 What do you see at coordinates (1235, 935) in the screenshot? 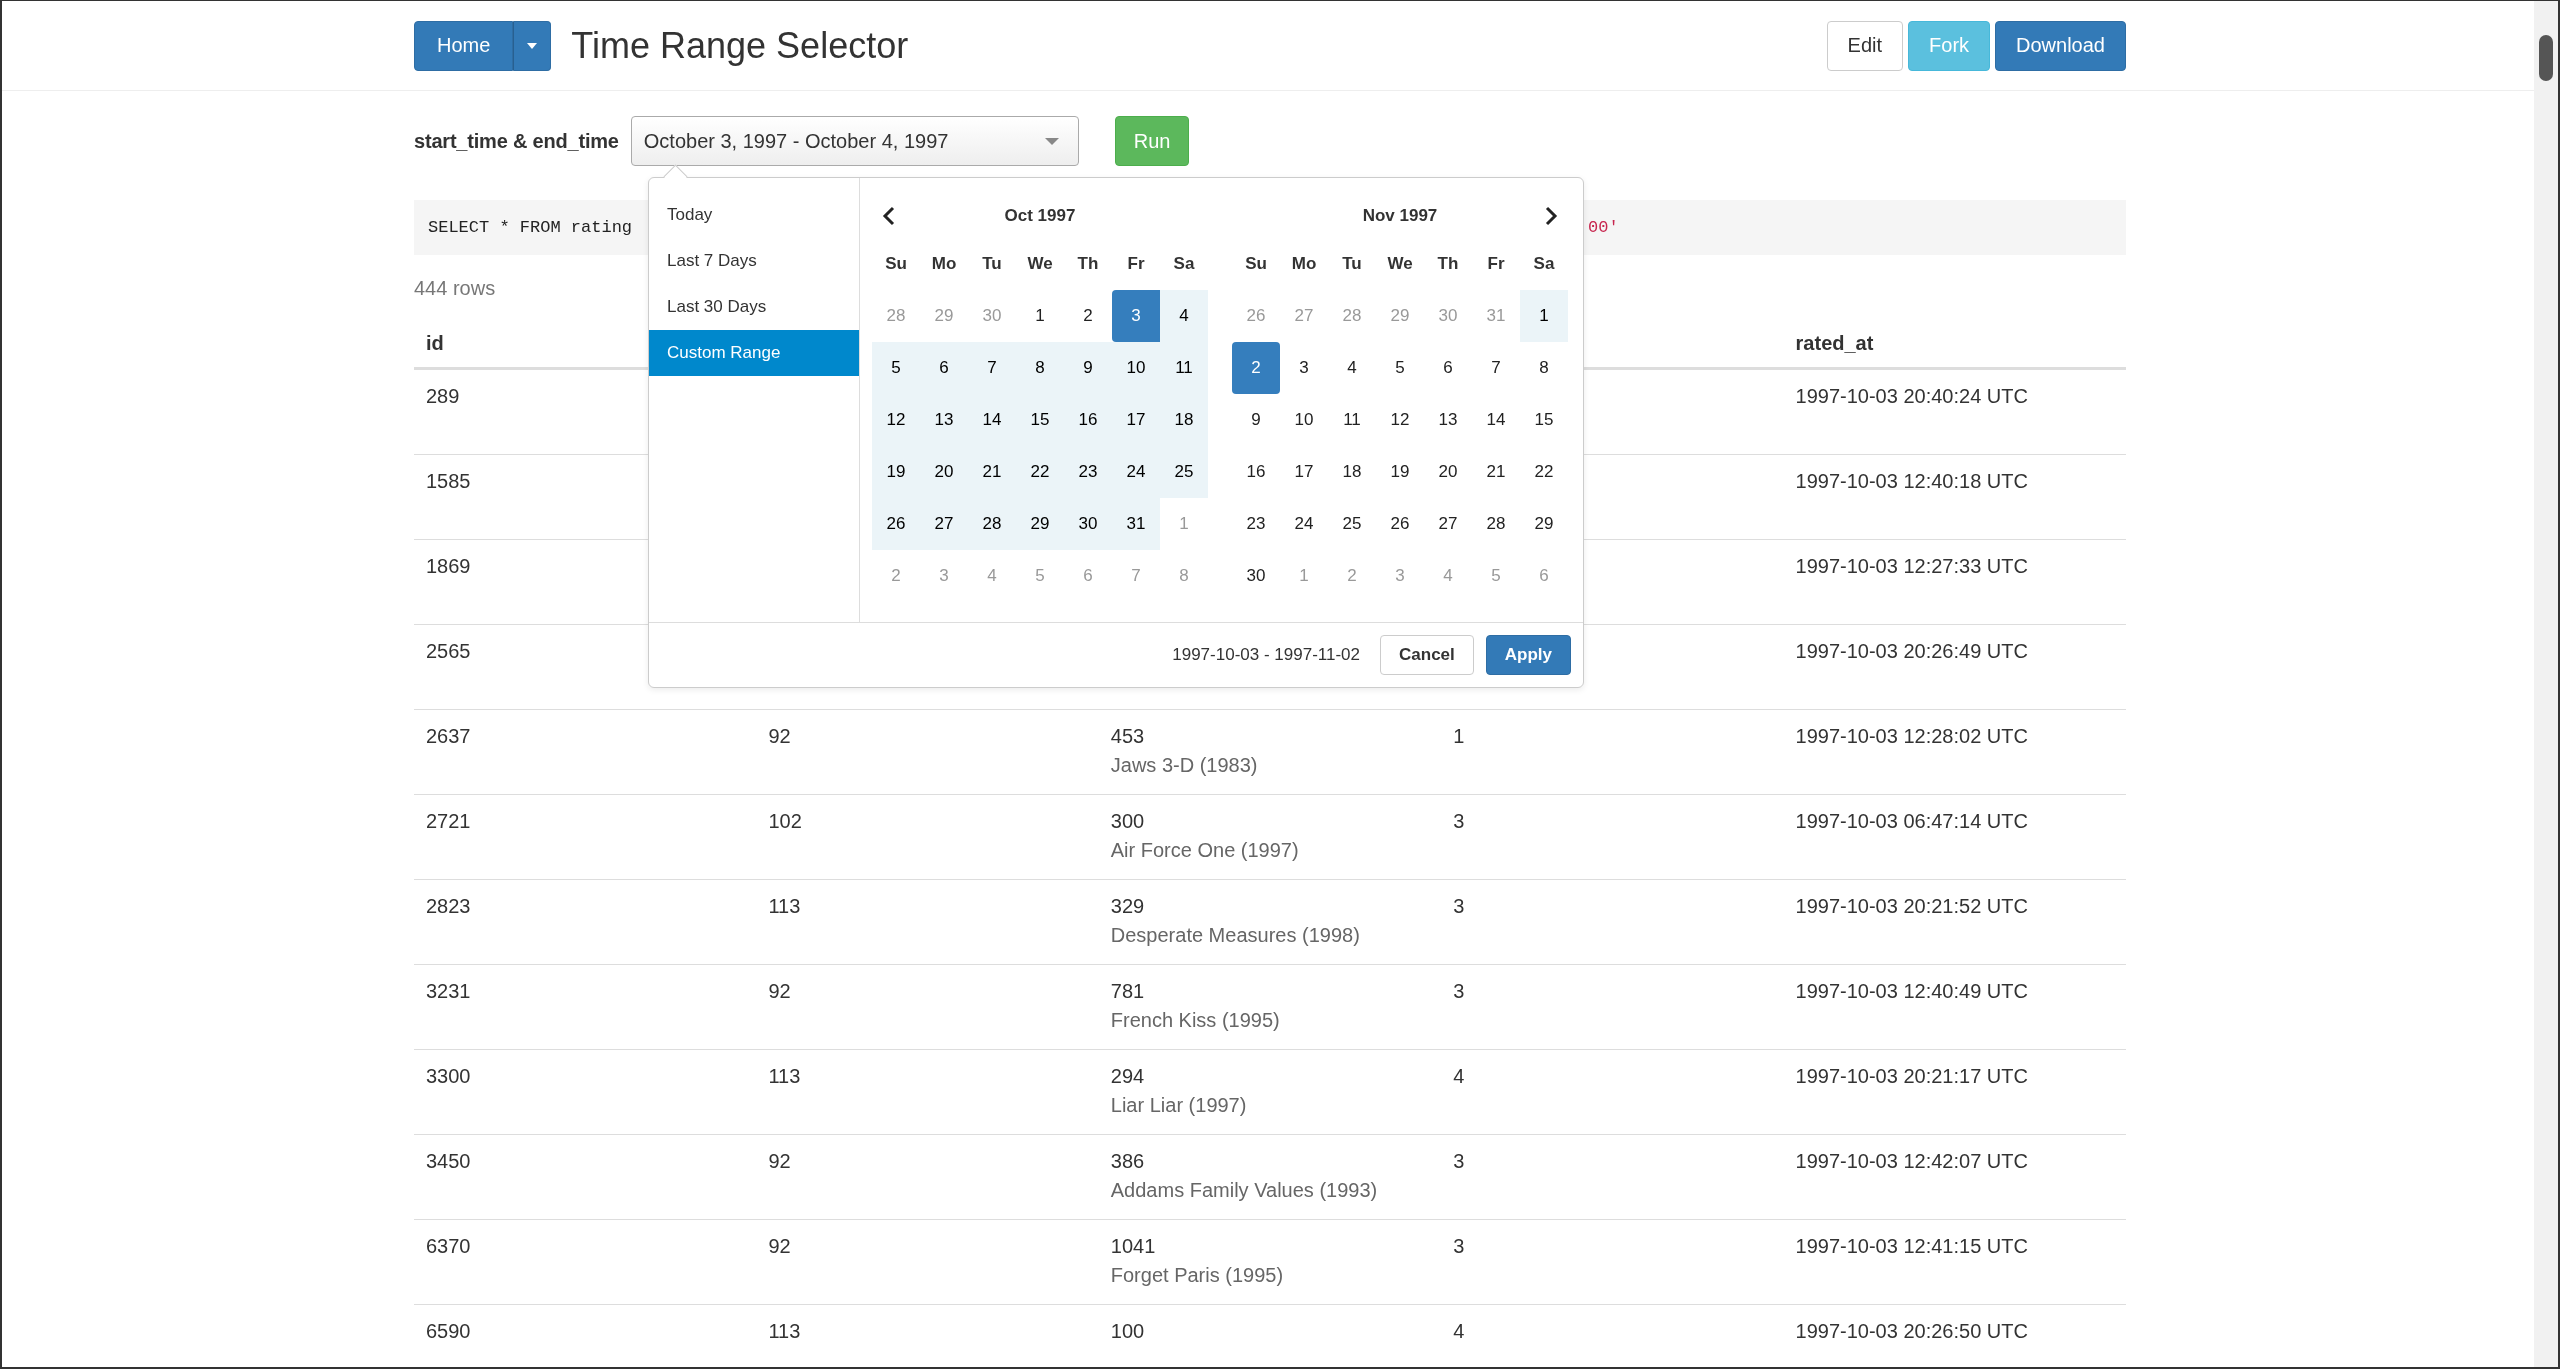
I see `movie-title: Desperate Measures (1998)` at bounding box center [1235, 935].